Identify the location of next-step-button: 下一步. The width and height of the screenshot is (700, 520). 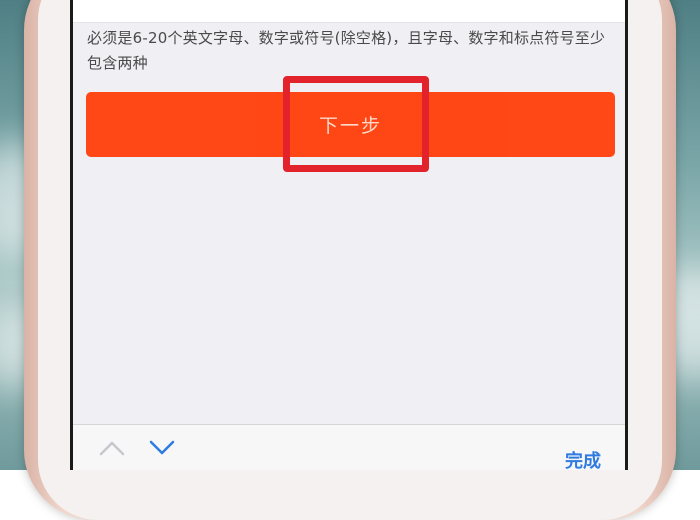
(350, 124).